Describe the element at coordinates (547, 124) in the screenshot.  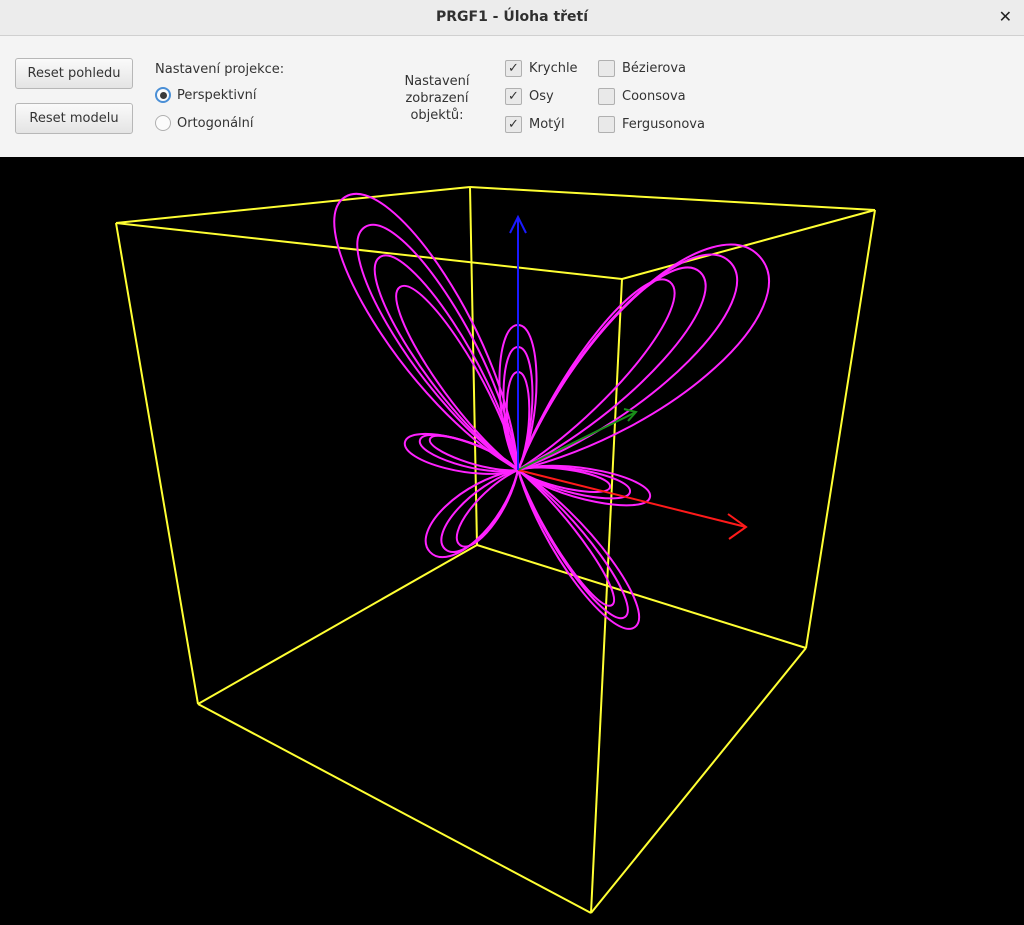
I see `checkbox-butterfly-label: Motýl` at that location.